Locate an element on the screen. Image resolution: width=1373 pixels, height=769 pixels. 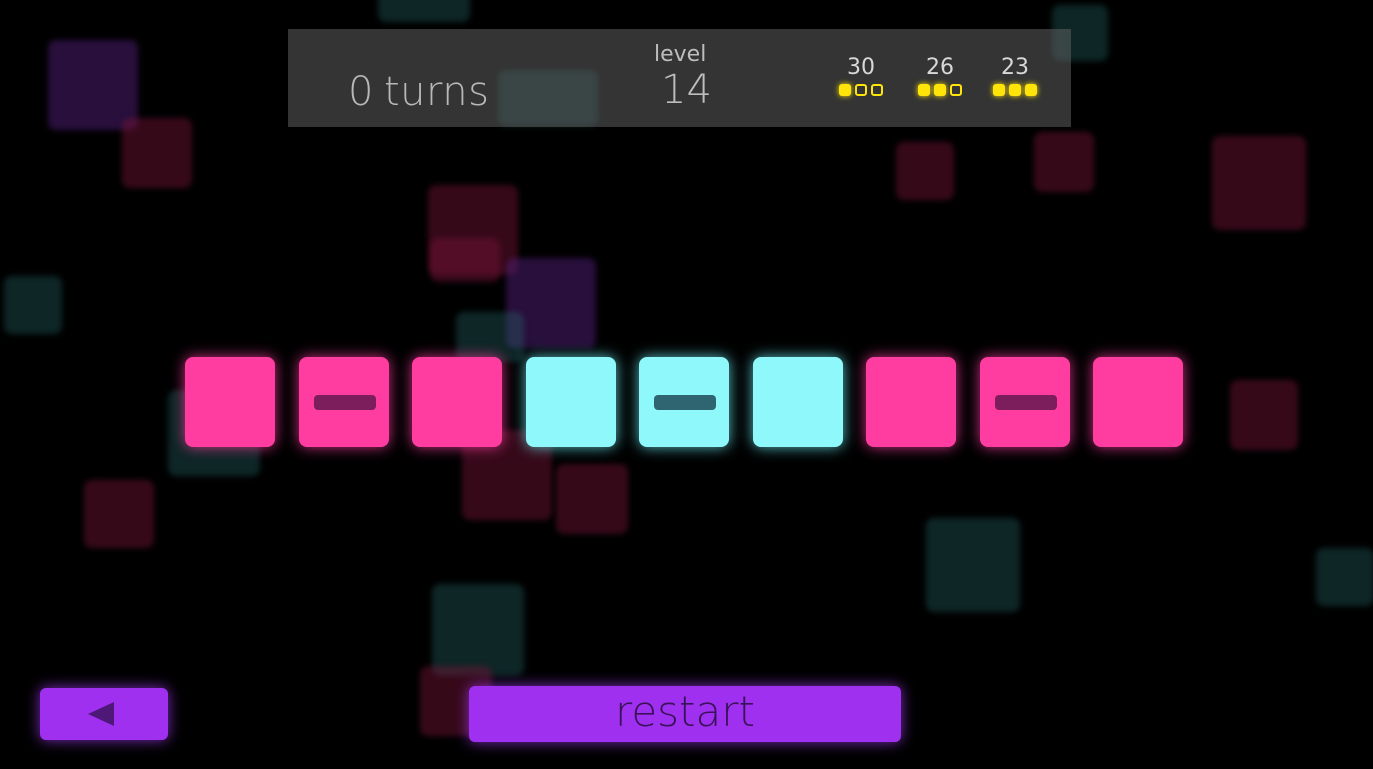
turns-label: turns is located at coordinates (436, 92).